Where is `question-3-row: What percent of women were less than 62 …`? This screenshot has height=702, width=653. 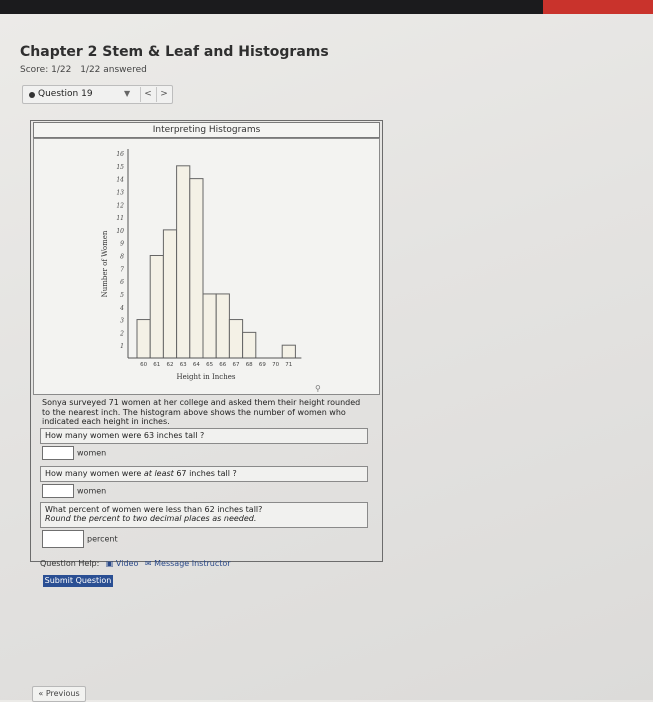 question-3-row: What percent of women were less than 62 … is located at coordinates (204, 515).